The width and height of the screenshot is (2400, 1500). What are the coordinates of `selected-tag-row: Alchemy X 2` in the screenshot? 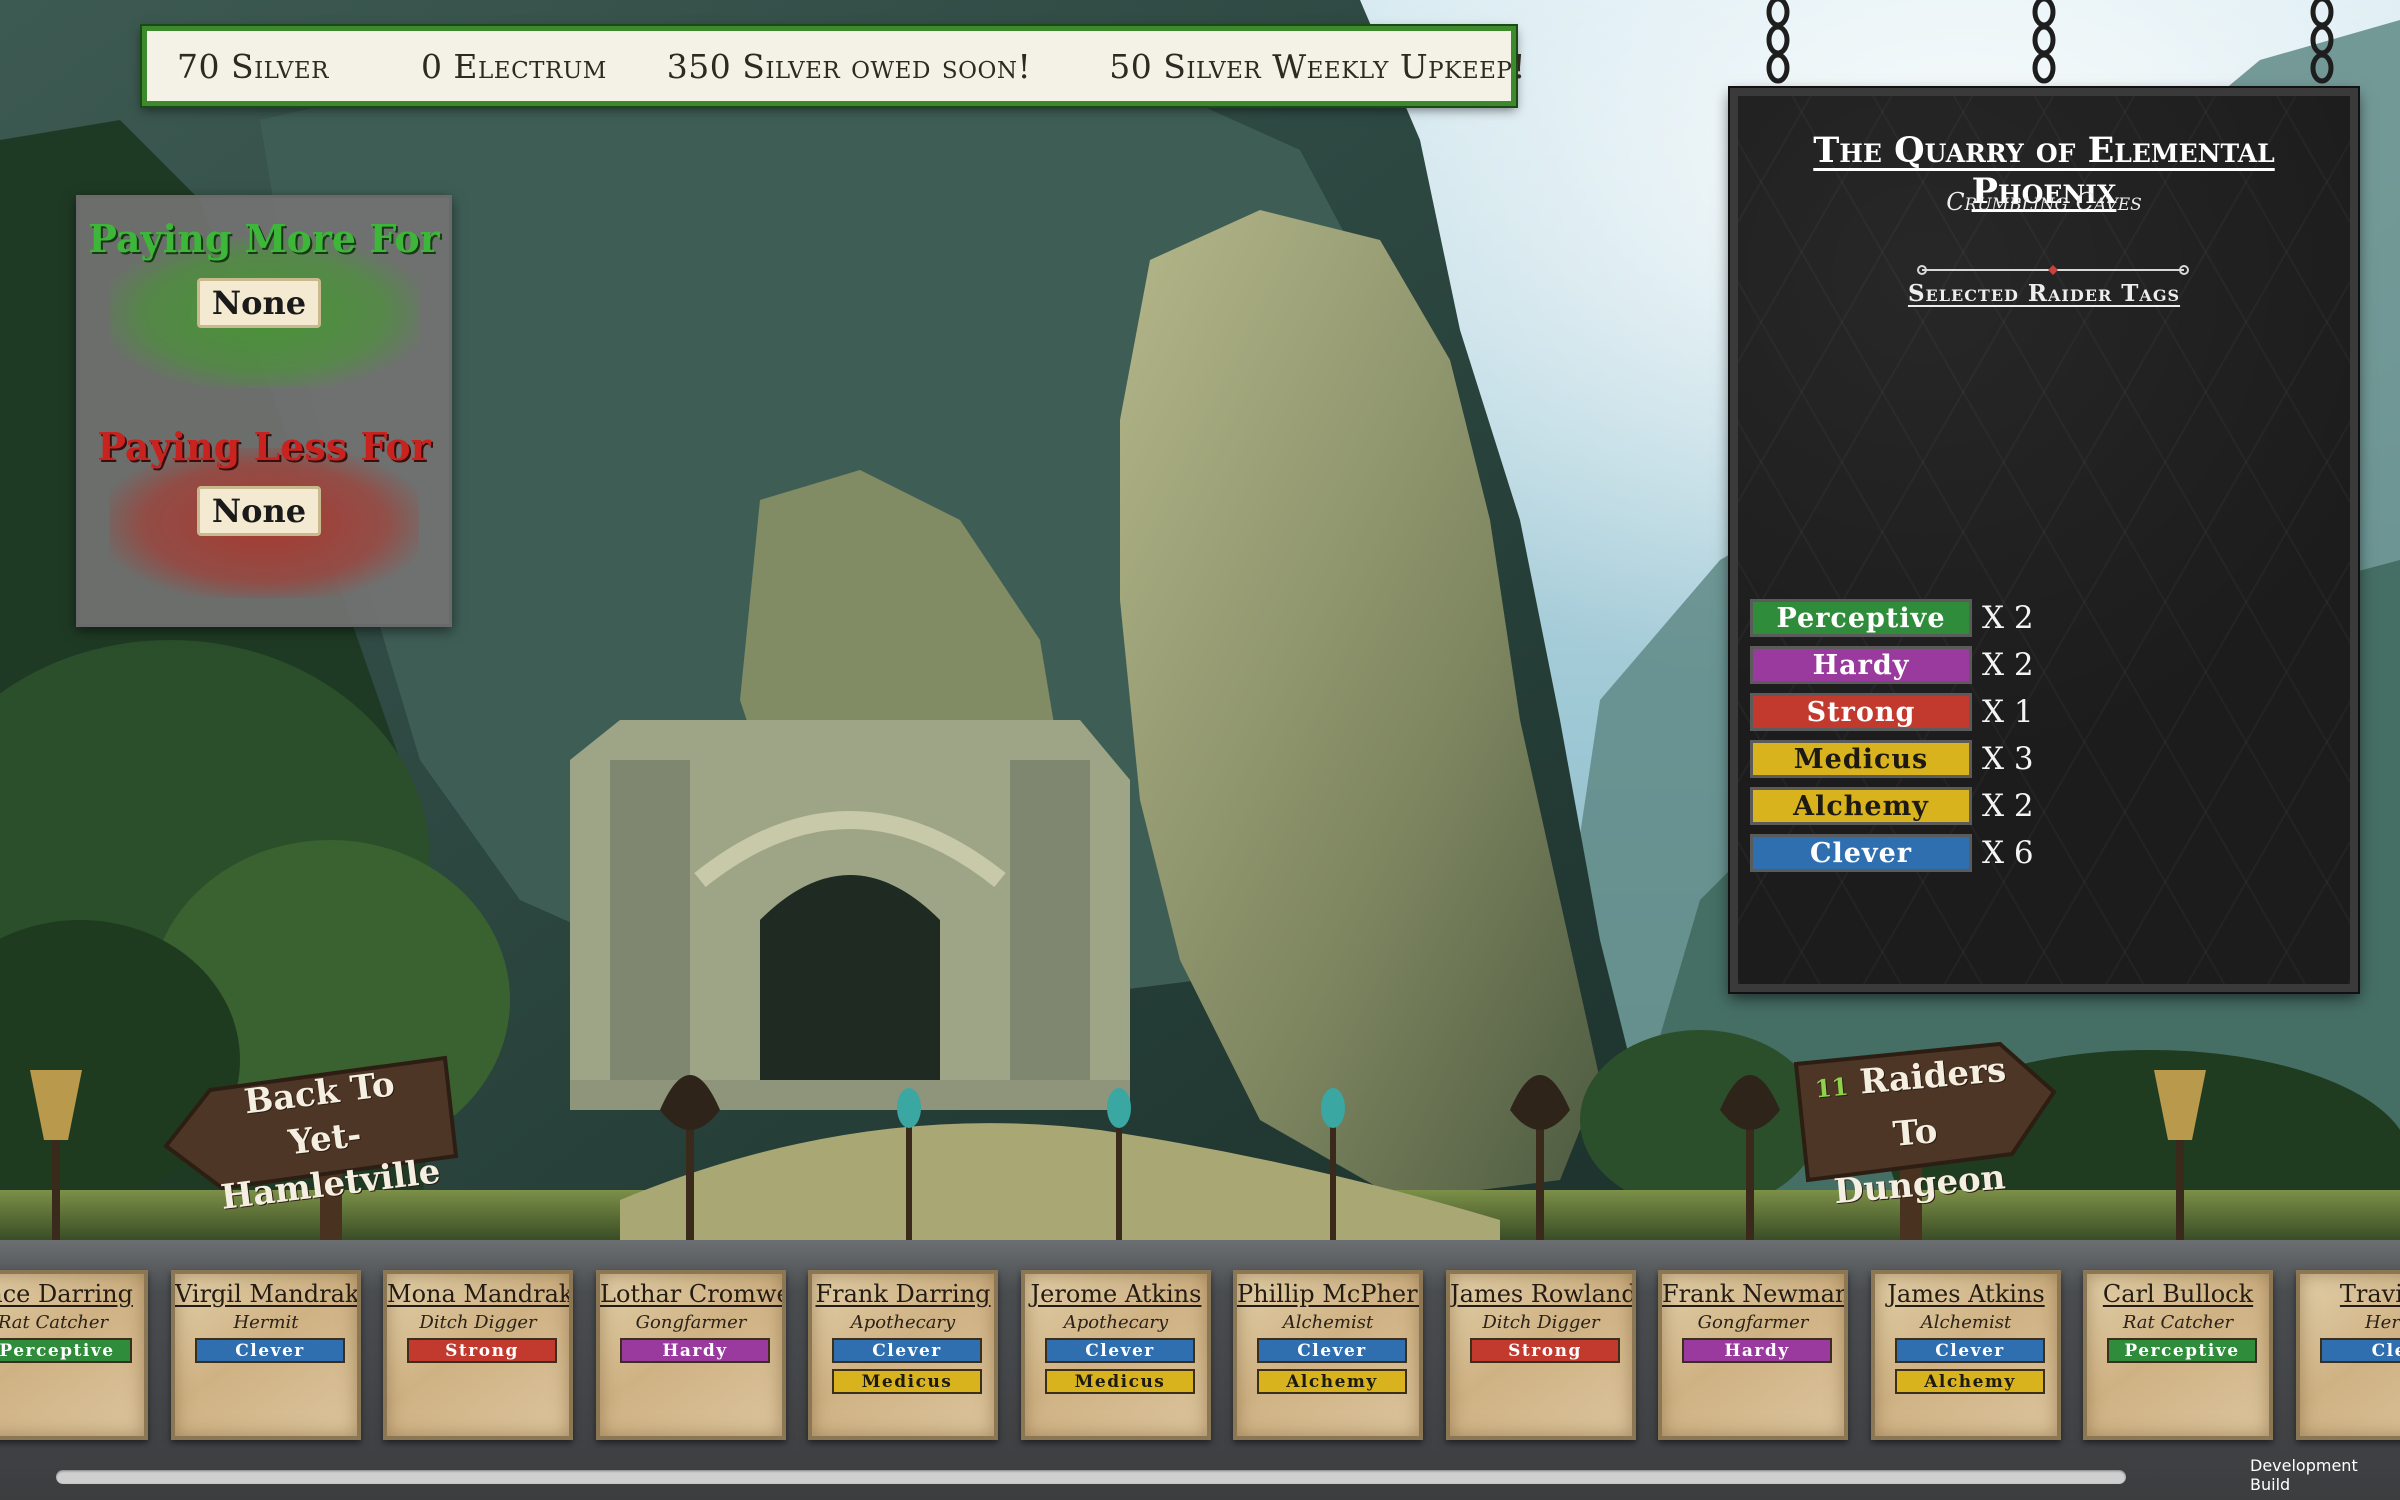 It's located at (1892, 806).